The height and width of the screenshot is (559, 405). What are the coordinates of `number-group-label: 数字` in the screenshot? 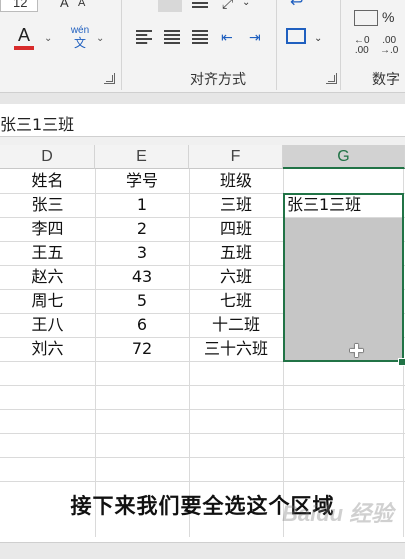 It's located at (386, 79).